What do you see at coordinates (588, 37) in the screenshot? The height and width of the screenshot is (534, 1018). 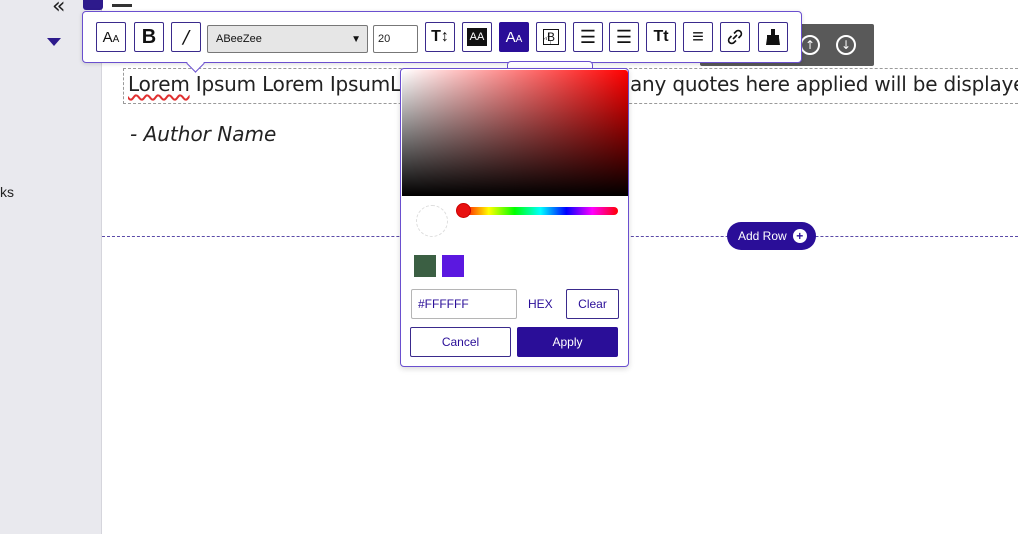 I see `unordered-list-button: ☰` at bounding box center [588, 37].